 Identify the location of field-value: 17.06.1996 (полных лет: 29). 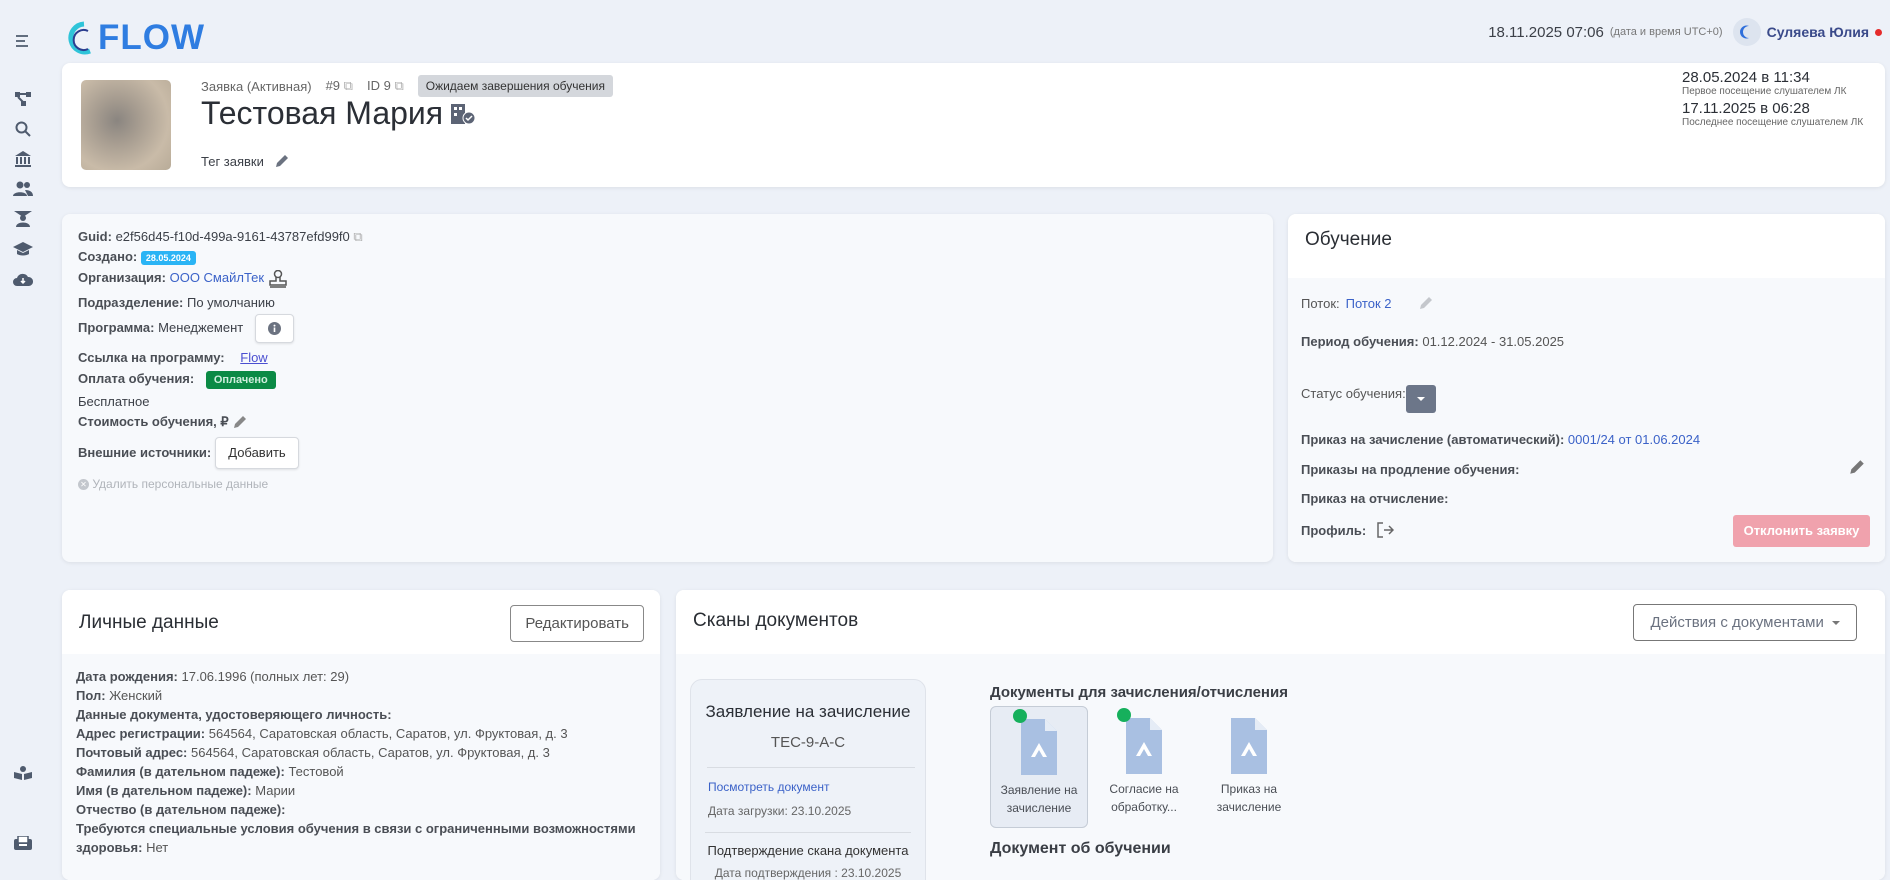
(265, 676).